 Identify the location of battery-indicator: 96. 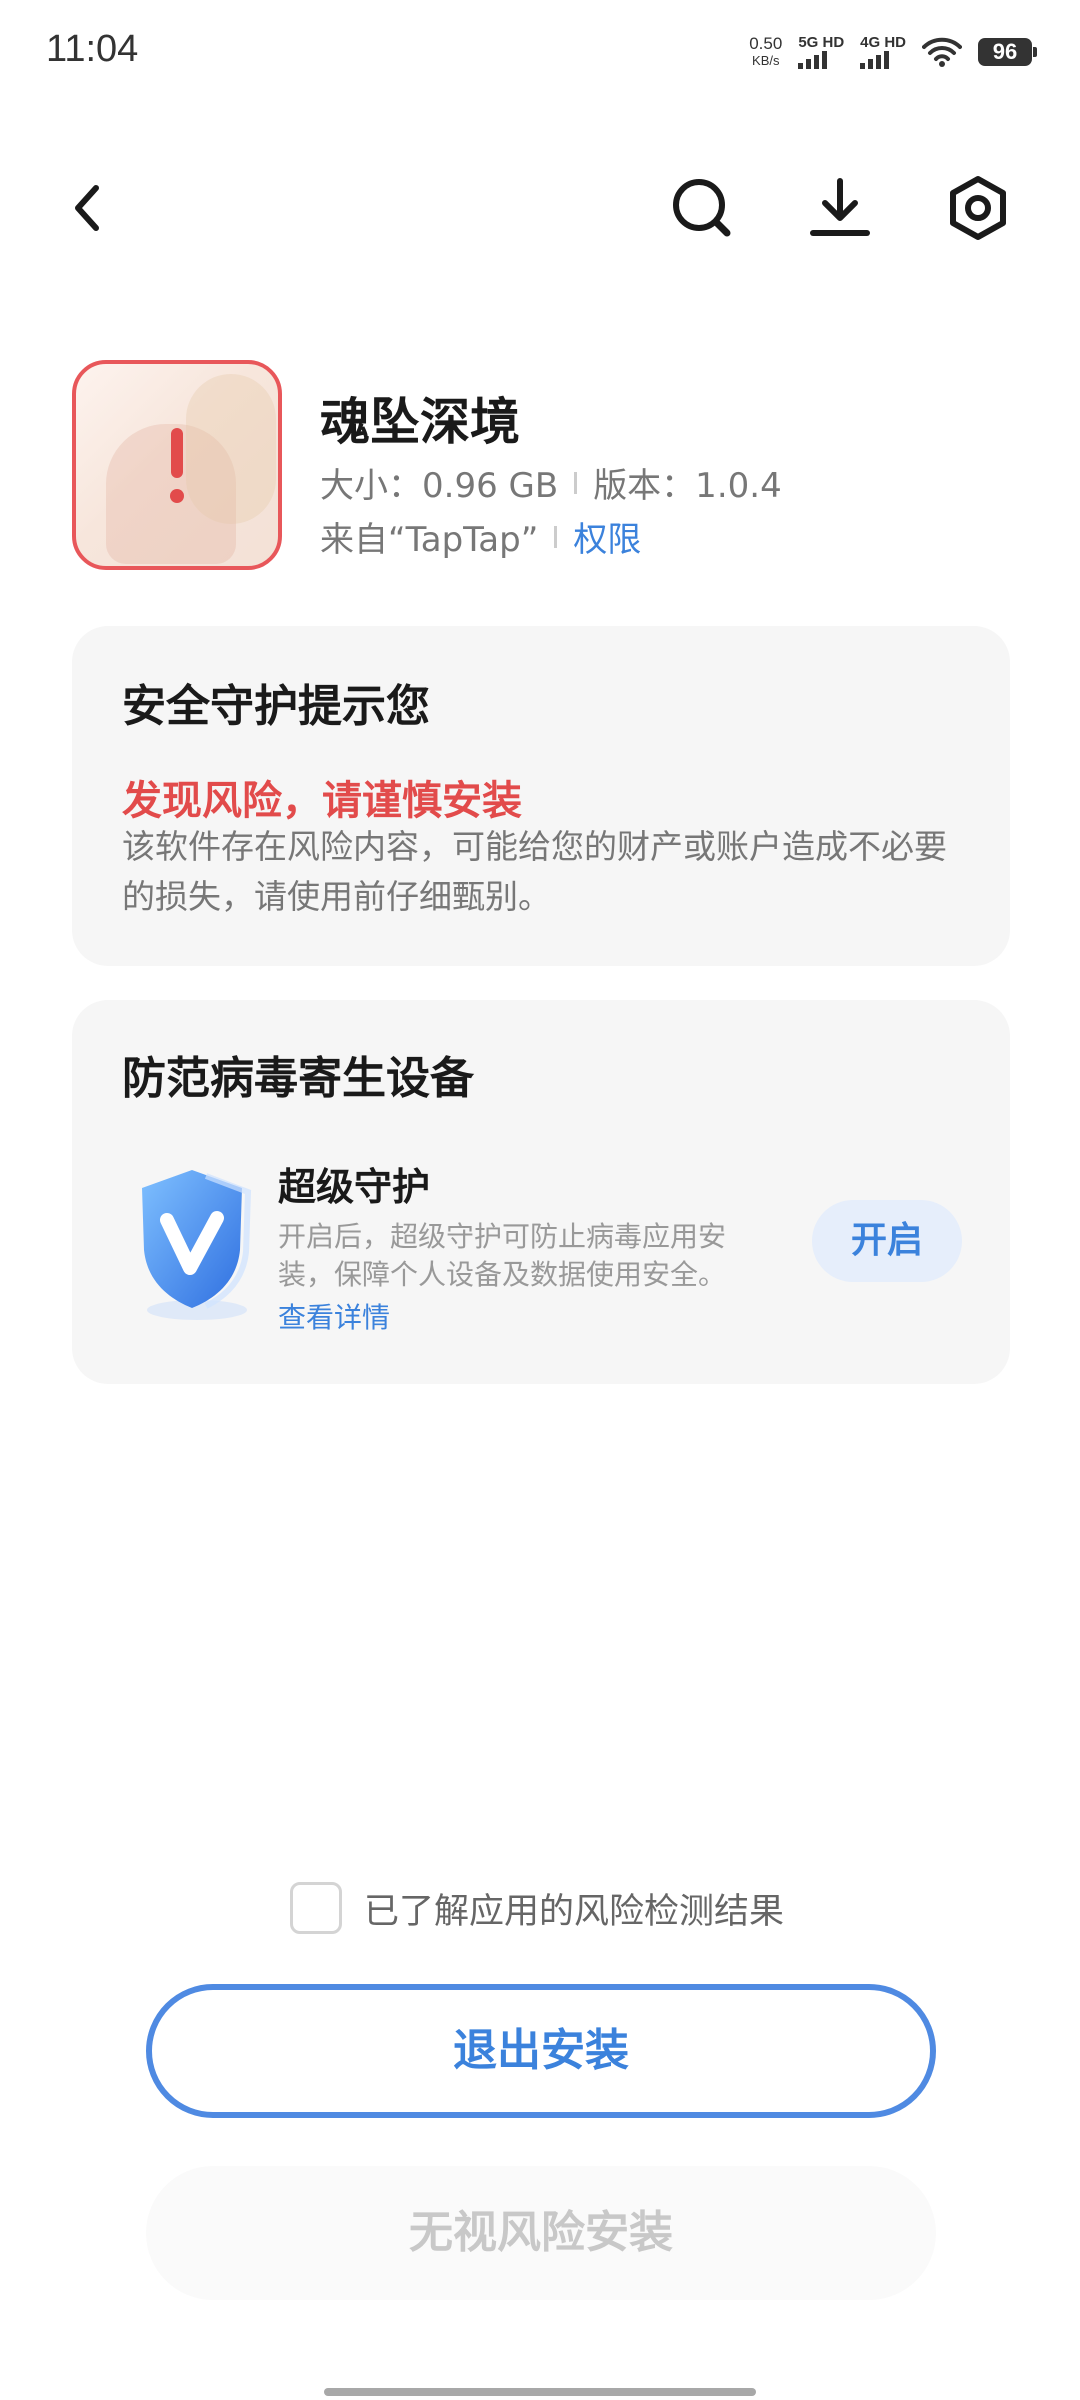
(1007, 52).